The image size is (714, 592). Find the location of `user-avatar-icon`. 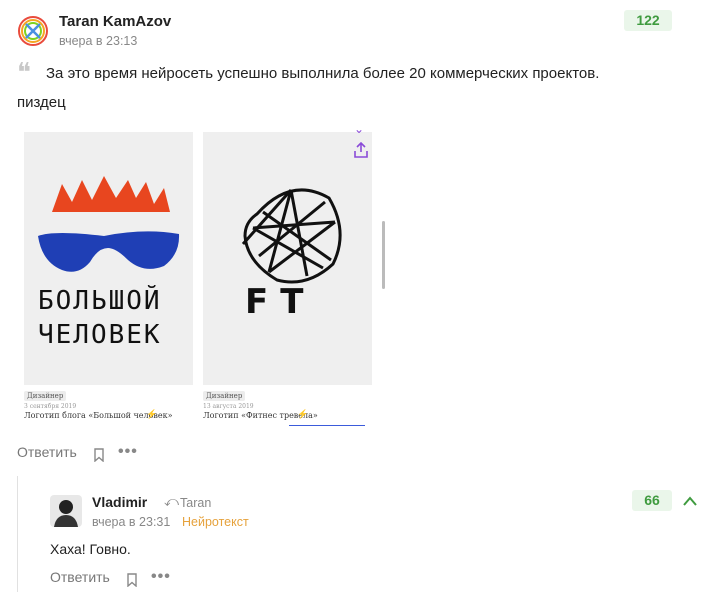

user-avatar-icon is located at coordinates (66, 511).